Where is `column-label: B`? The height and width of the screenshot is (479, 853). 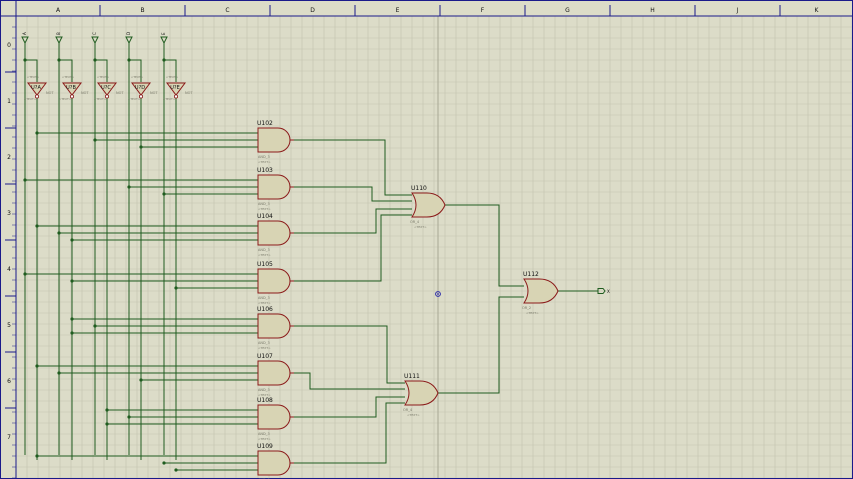
column-label: B is located at coordinates (142, 10).